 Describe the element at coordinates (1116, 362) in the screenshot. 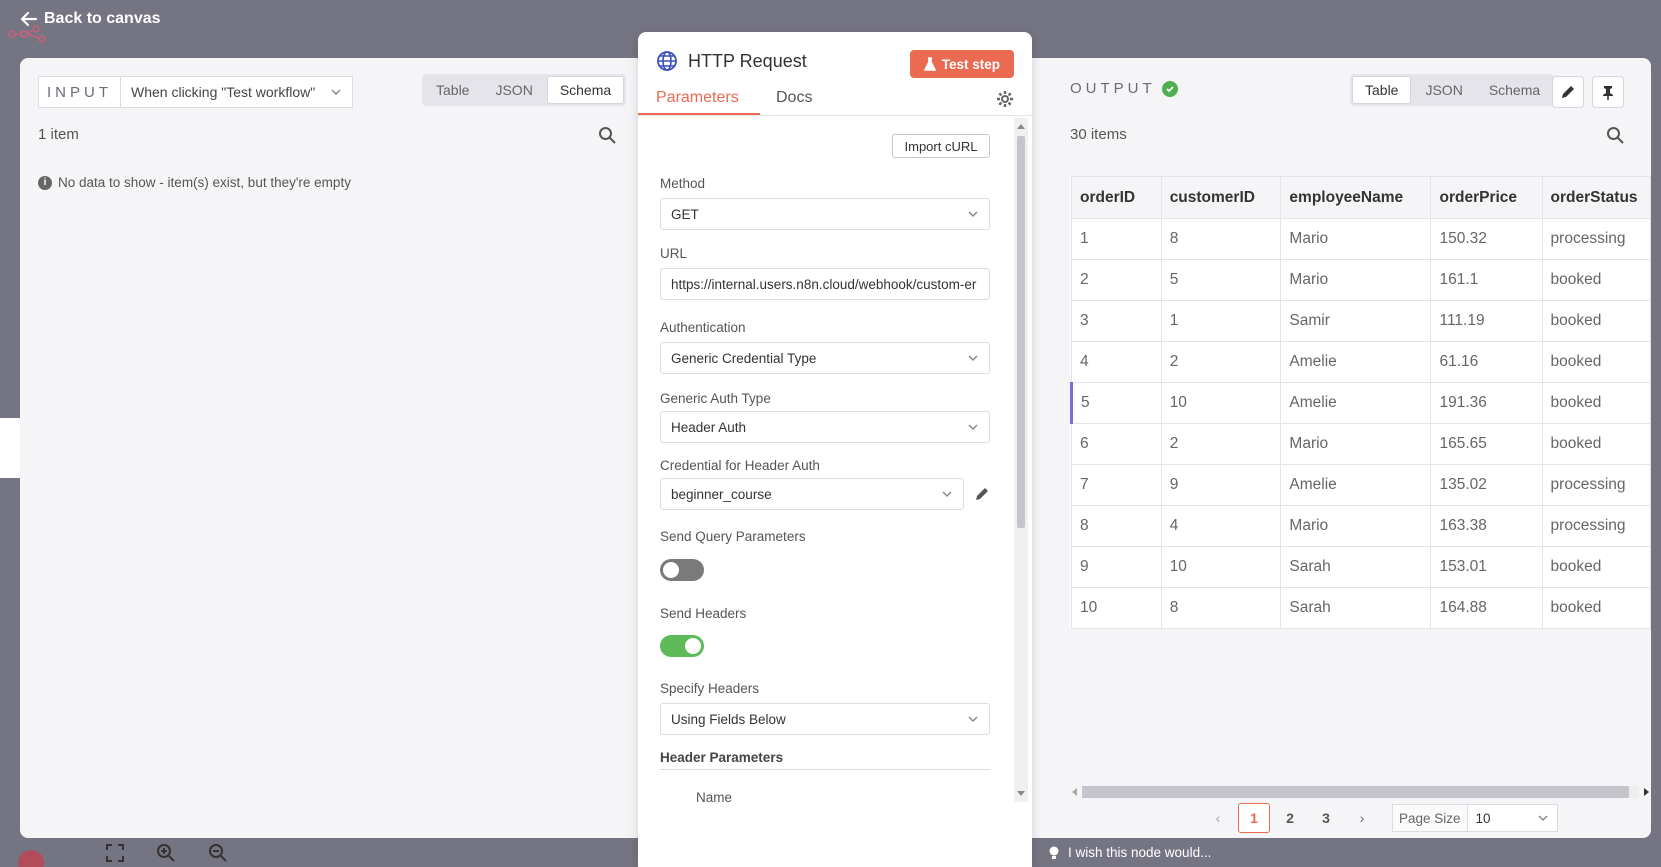

I see `table-cell: 4` at that location.